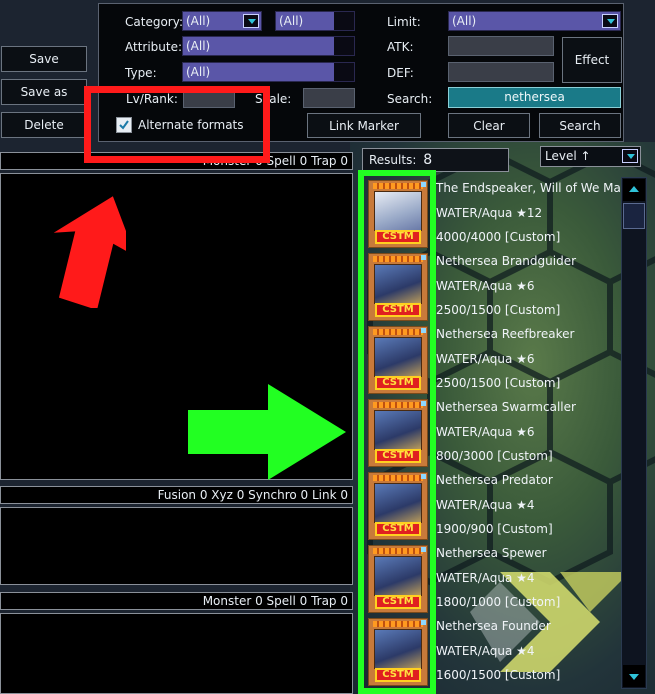  What do you see at coordinates (268, 72) in the screenshot?
I see `type-select: (All)` at bounding box center [268, 72].